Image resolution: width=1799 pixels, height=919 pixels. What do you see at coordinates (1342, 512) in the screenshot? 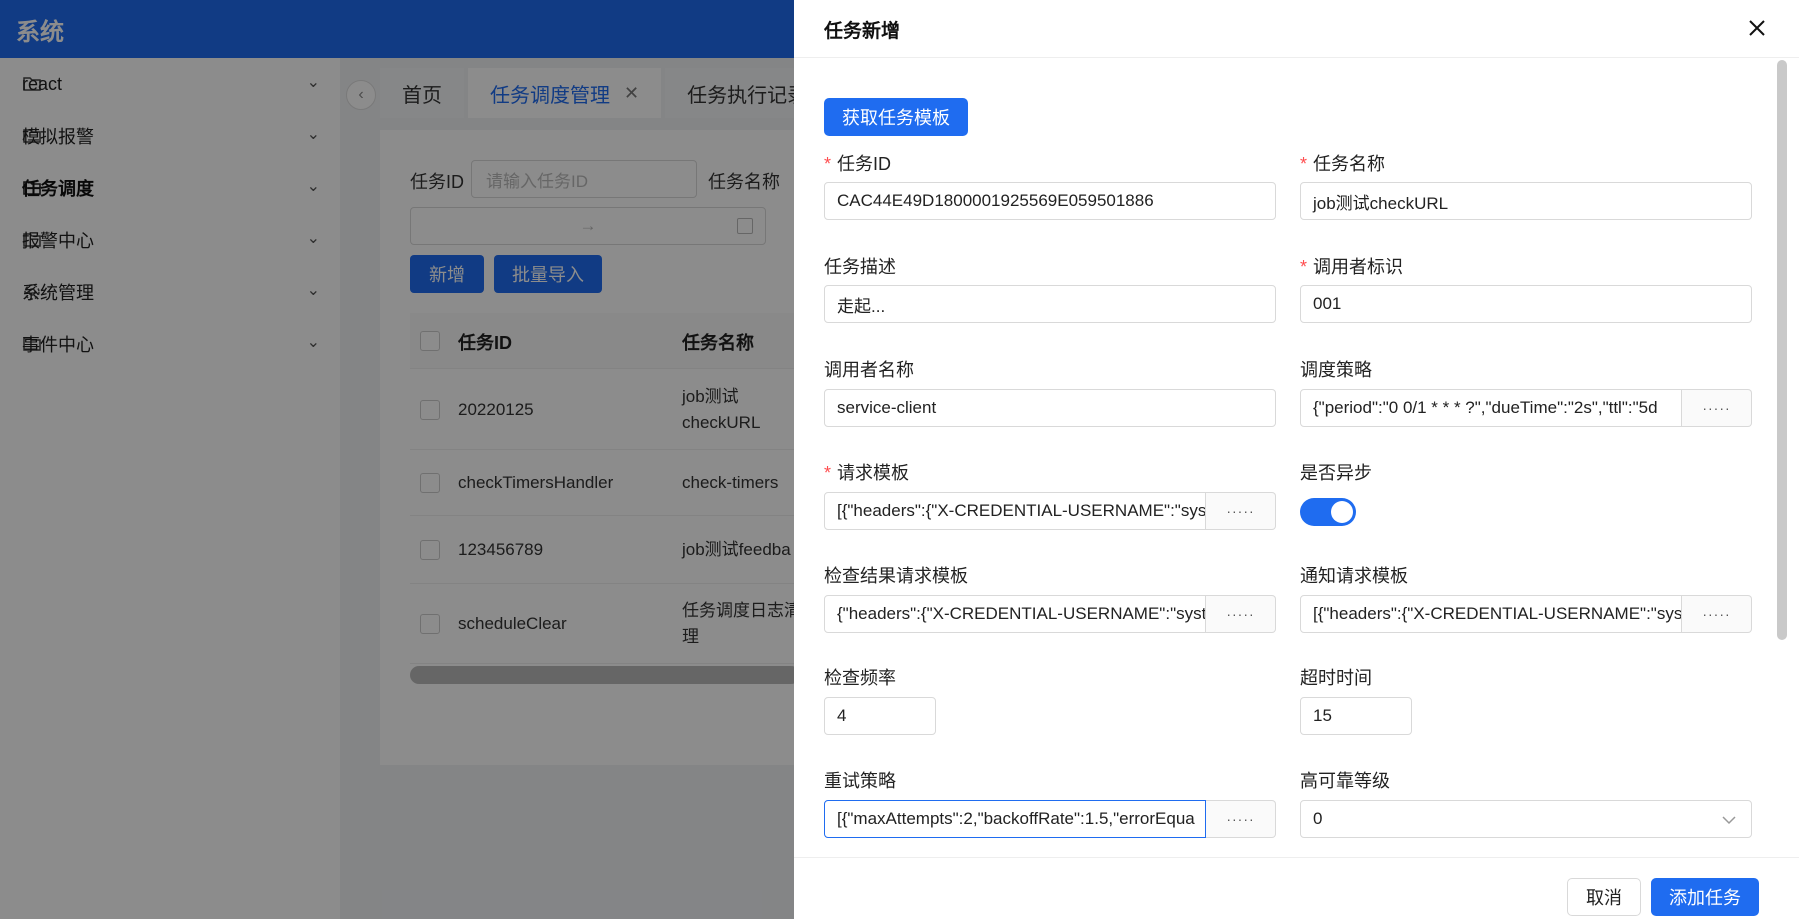
I see `toggle-knob` at bounding box center [1342, 512].